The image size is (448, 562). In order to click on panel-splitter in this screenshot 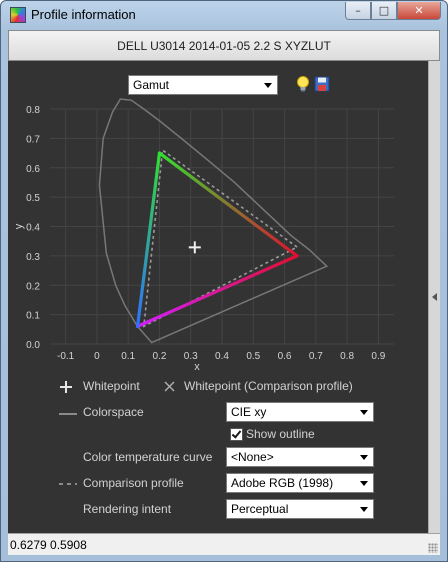, I will do `click(434, 297)`.